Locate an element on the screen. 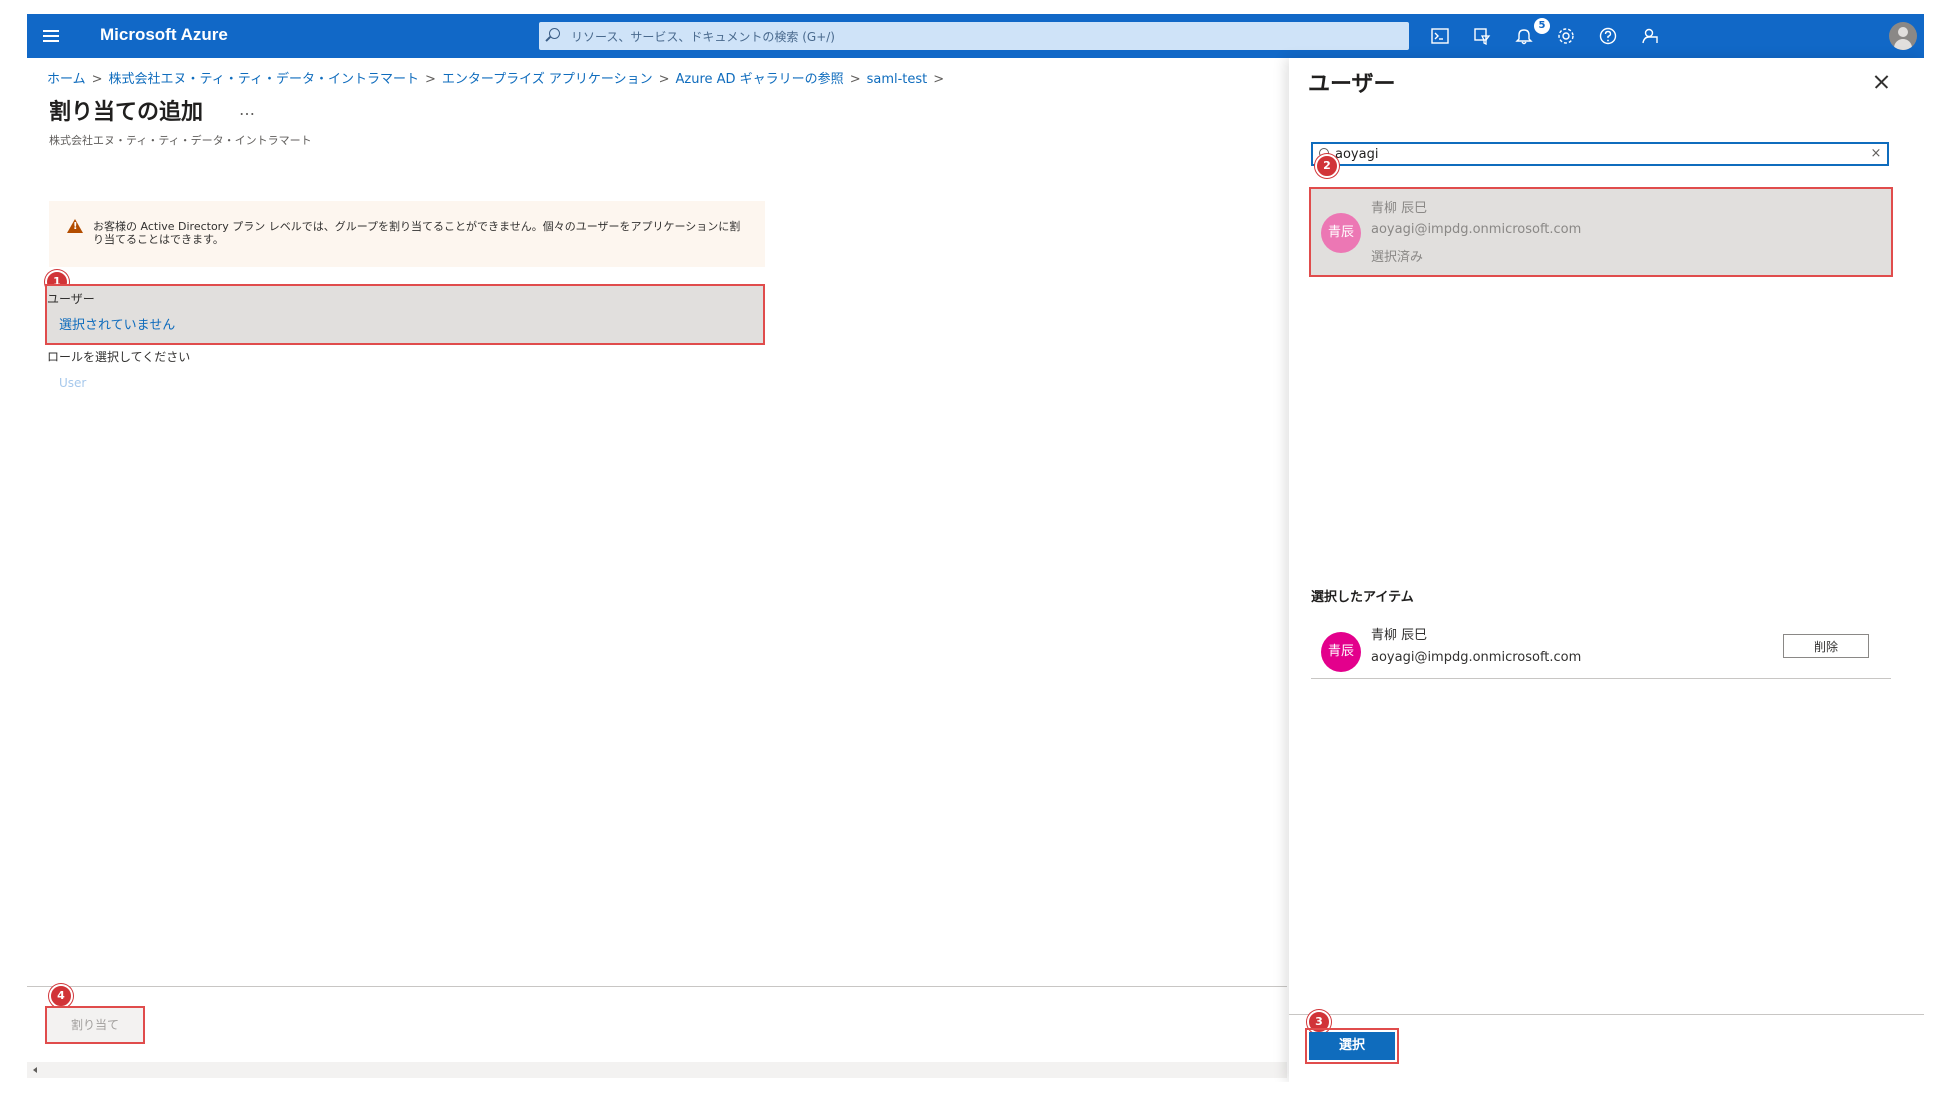 The height and width of the screenshot is (1110, 1950). user-label: ユーザー is located at coordinates (71, 299).